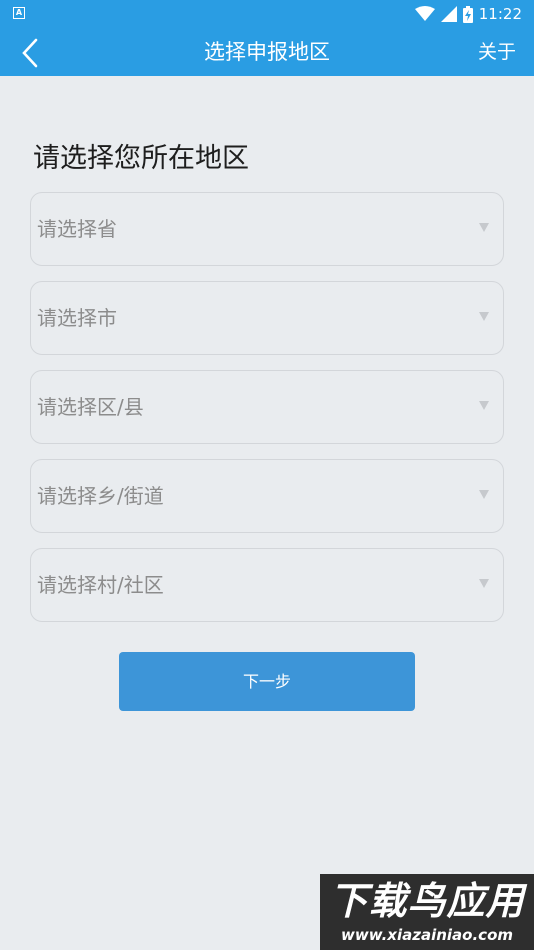 The image size is (534, 950). What do you see at coordinates (267, 407) in the screenshot?
I see `district-select: 请选择区/县` at bounding box center [267, 407].